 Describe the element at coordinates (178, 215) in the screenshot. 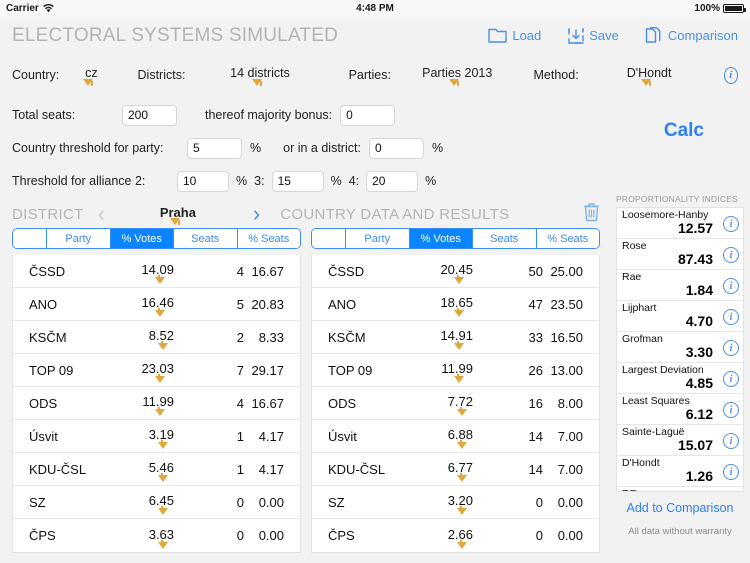

I see `district-dropdown: Praha` at that location.